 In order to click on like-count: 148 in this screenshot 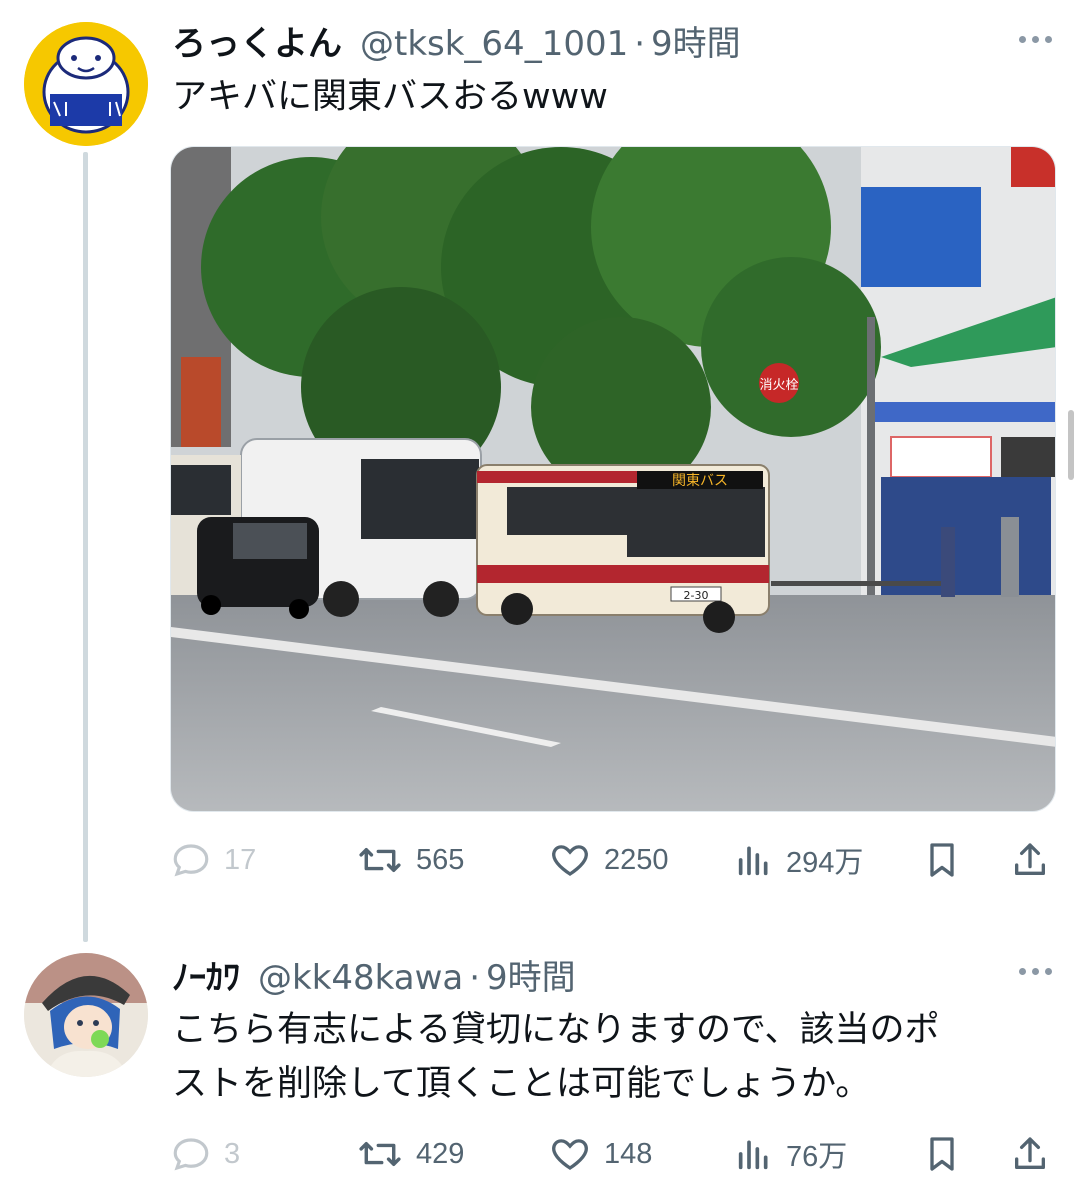, I will do `click(628, 1153)`.